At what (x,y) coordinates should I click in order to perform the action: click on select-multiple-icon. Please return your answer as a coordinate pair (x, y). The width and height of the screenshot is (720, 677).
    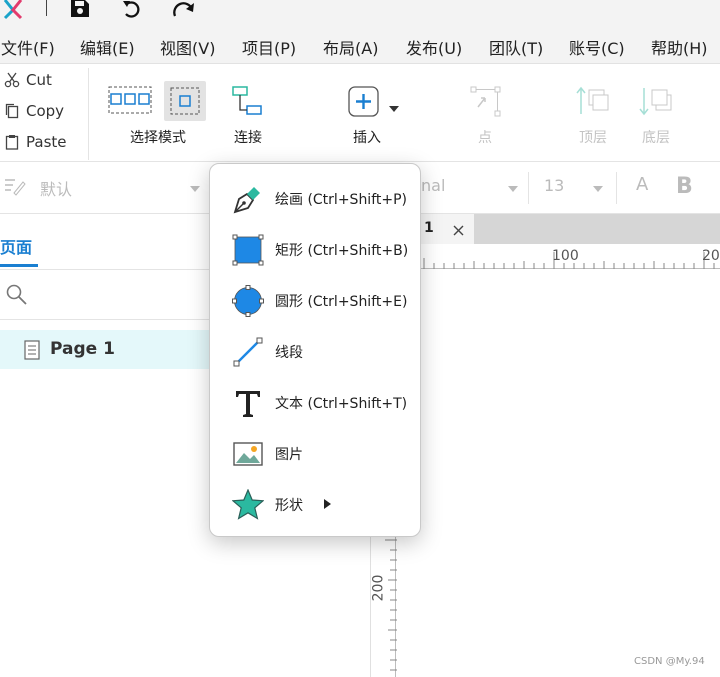
    Looking at the image, I should click on (130, 100).